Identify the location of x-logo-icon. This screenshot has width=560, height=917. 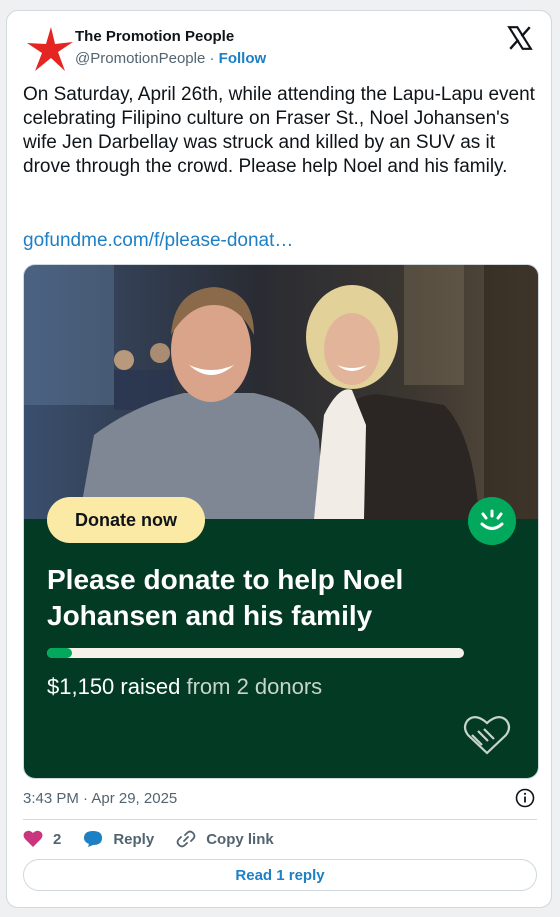
(520, 38).